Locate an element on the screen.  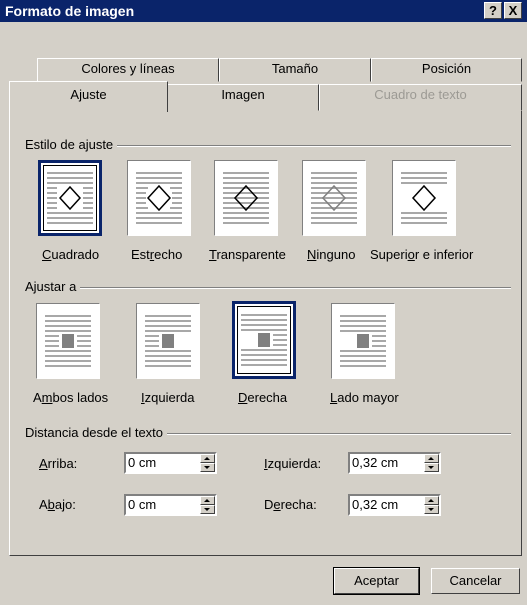
distance-top-field is located at coordinates (170, 463).